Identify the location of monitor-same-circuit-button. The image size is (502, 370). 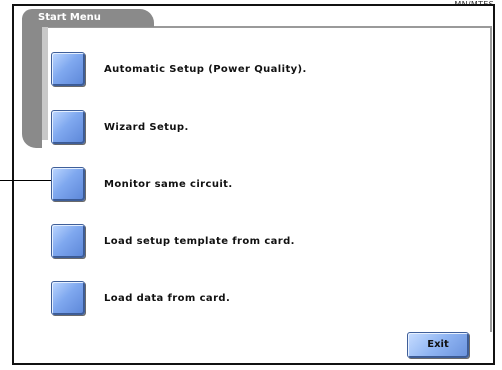
(68, 184).